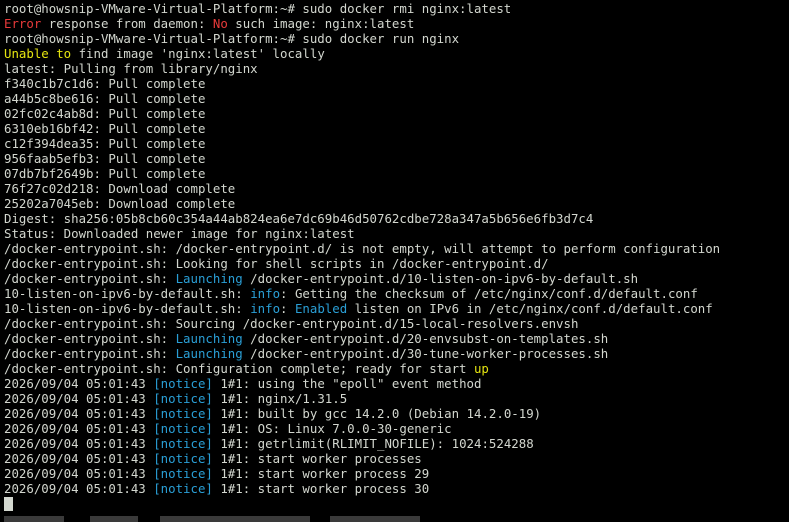 This screenshot has height=522, width=789. What do you see at coordinates (127, 23) in the screenshot?
I see `terminal-text: response from daemon:` at bounding box center [127, 23].